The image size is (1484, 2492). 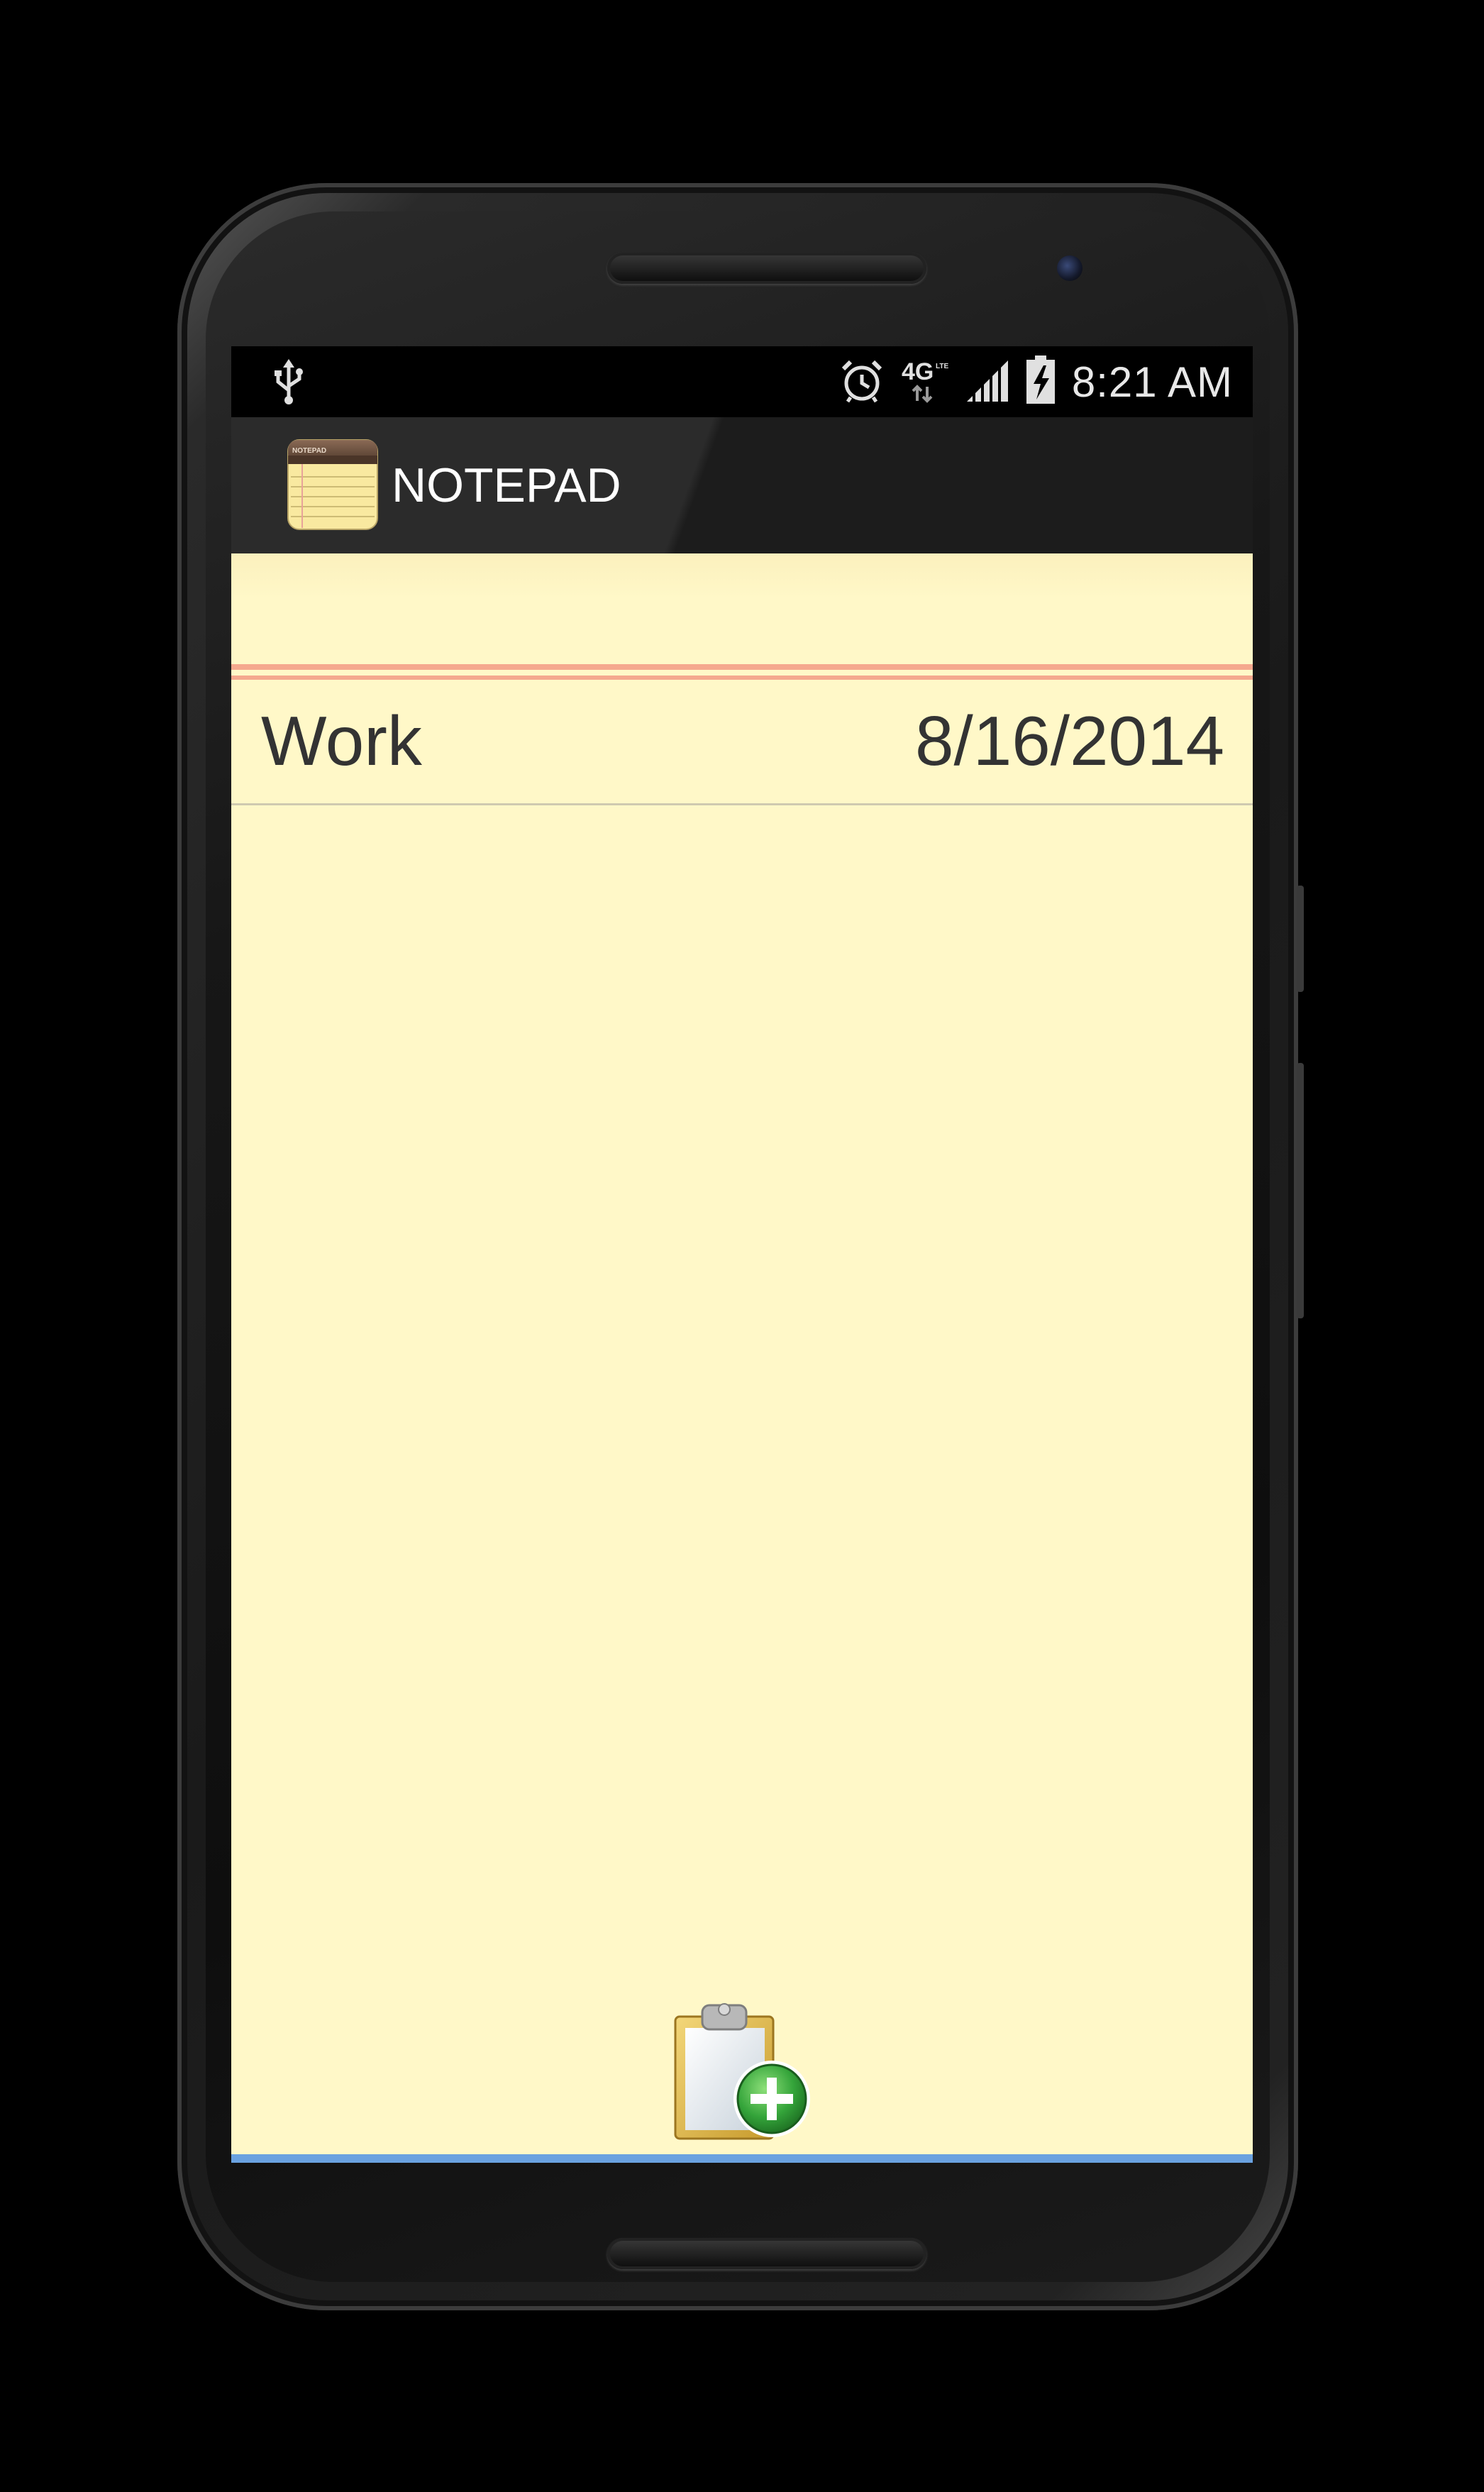 I want to click on side-button-upper, so click(x=1300, y=939).